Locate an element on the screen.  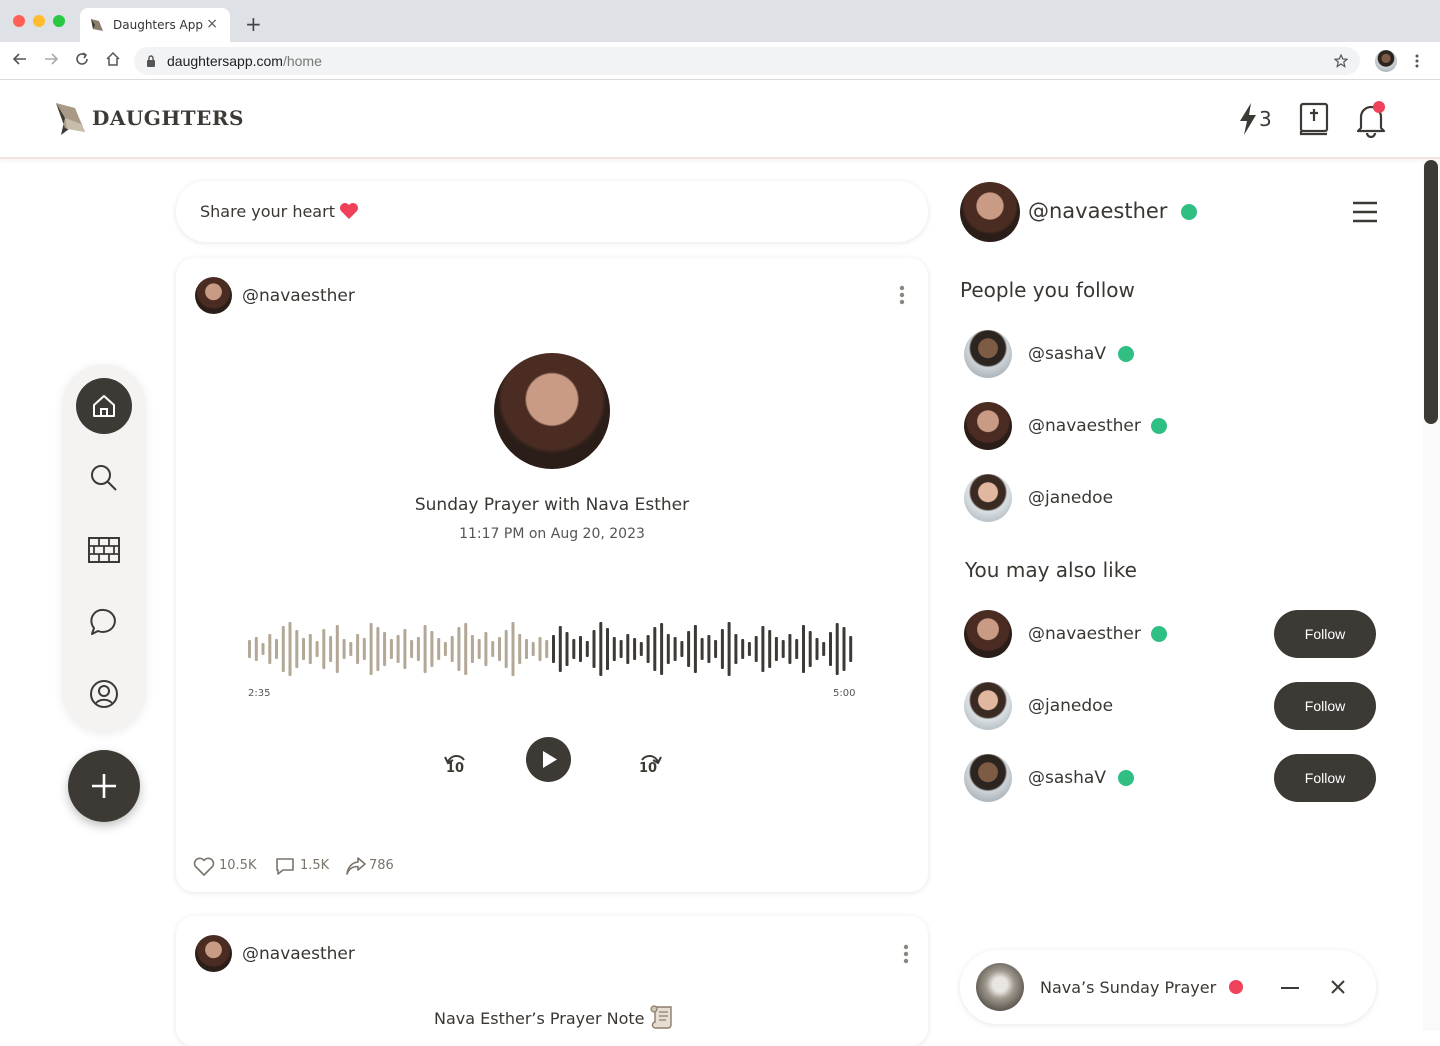
browser-tab: Daughters App × is located at coordinates (155, 25).